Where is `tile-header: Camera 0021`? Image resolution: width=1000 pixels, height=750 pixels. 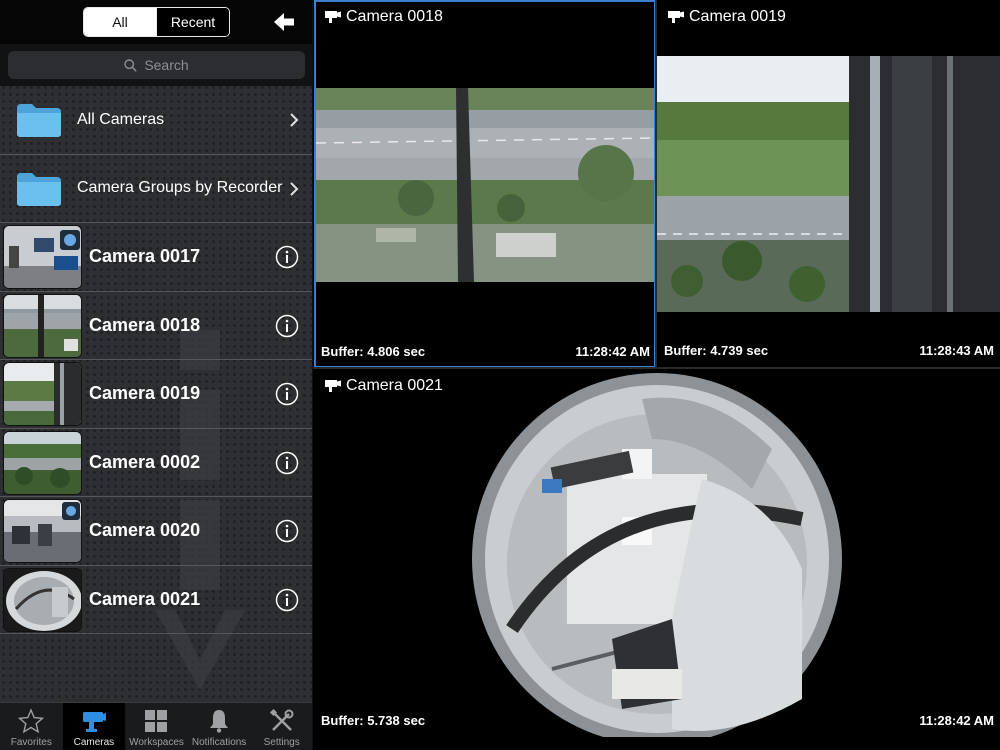 tile-header: Camera 0021 is located at coordinates (383, 386).